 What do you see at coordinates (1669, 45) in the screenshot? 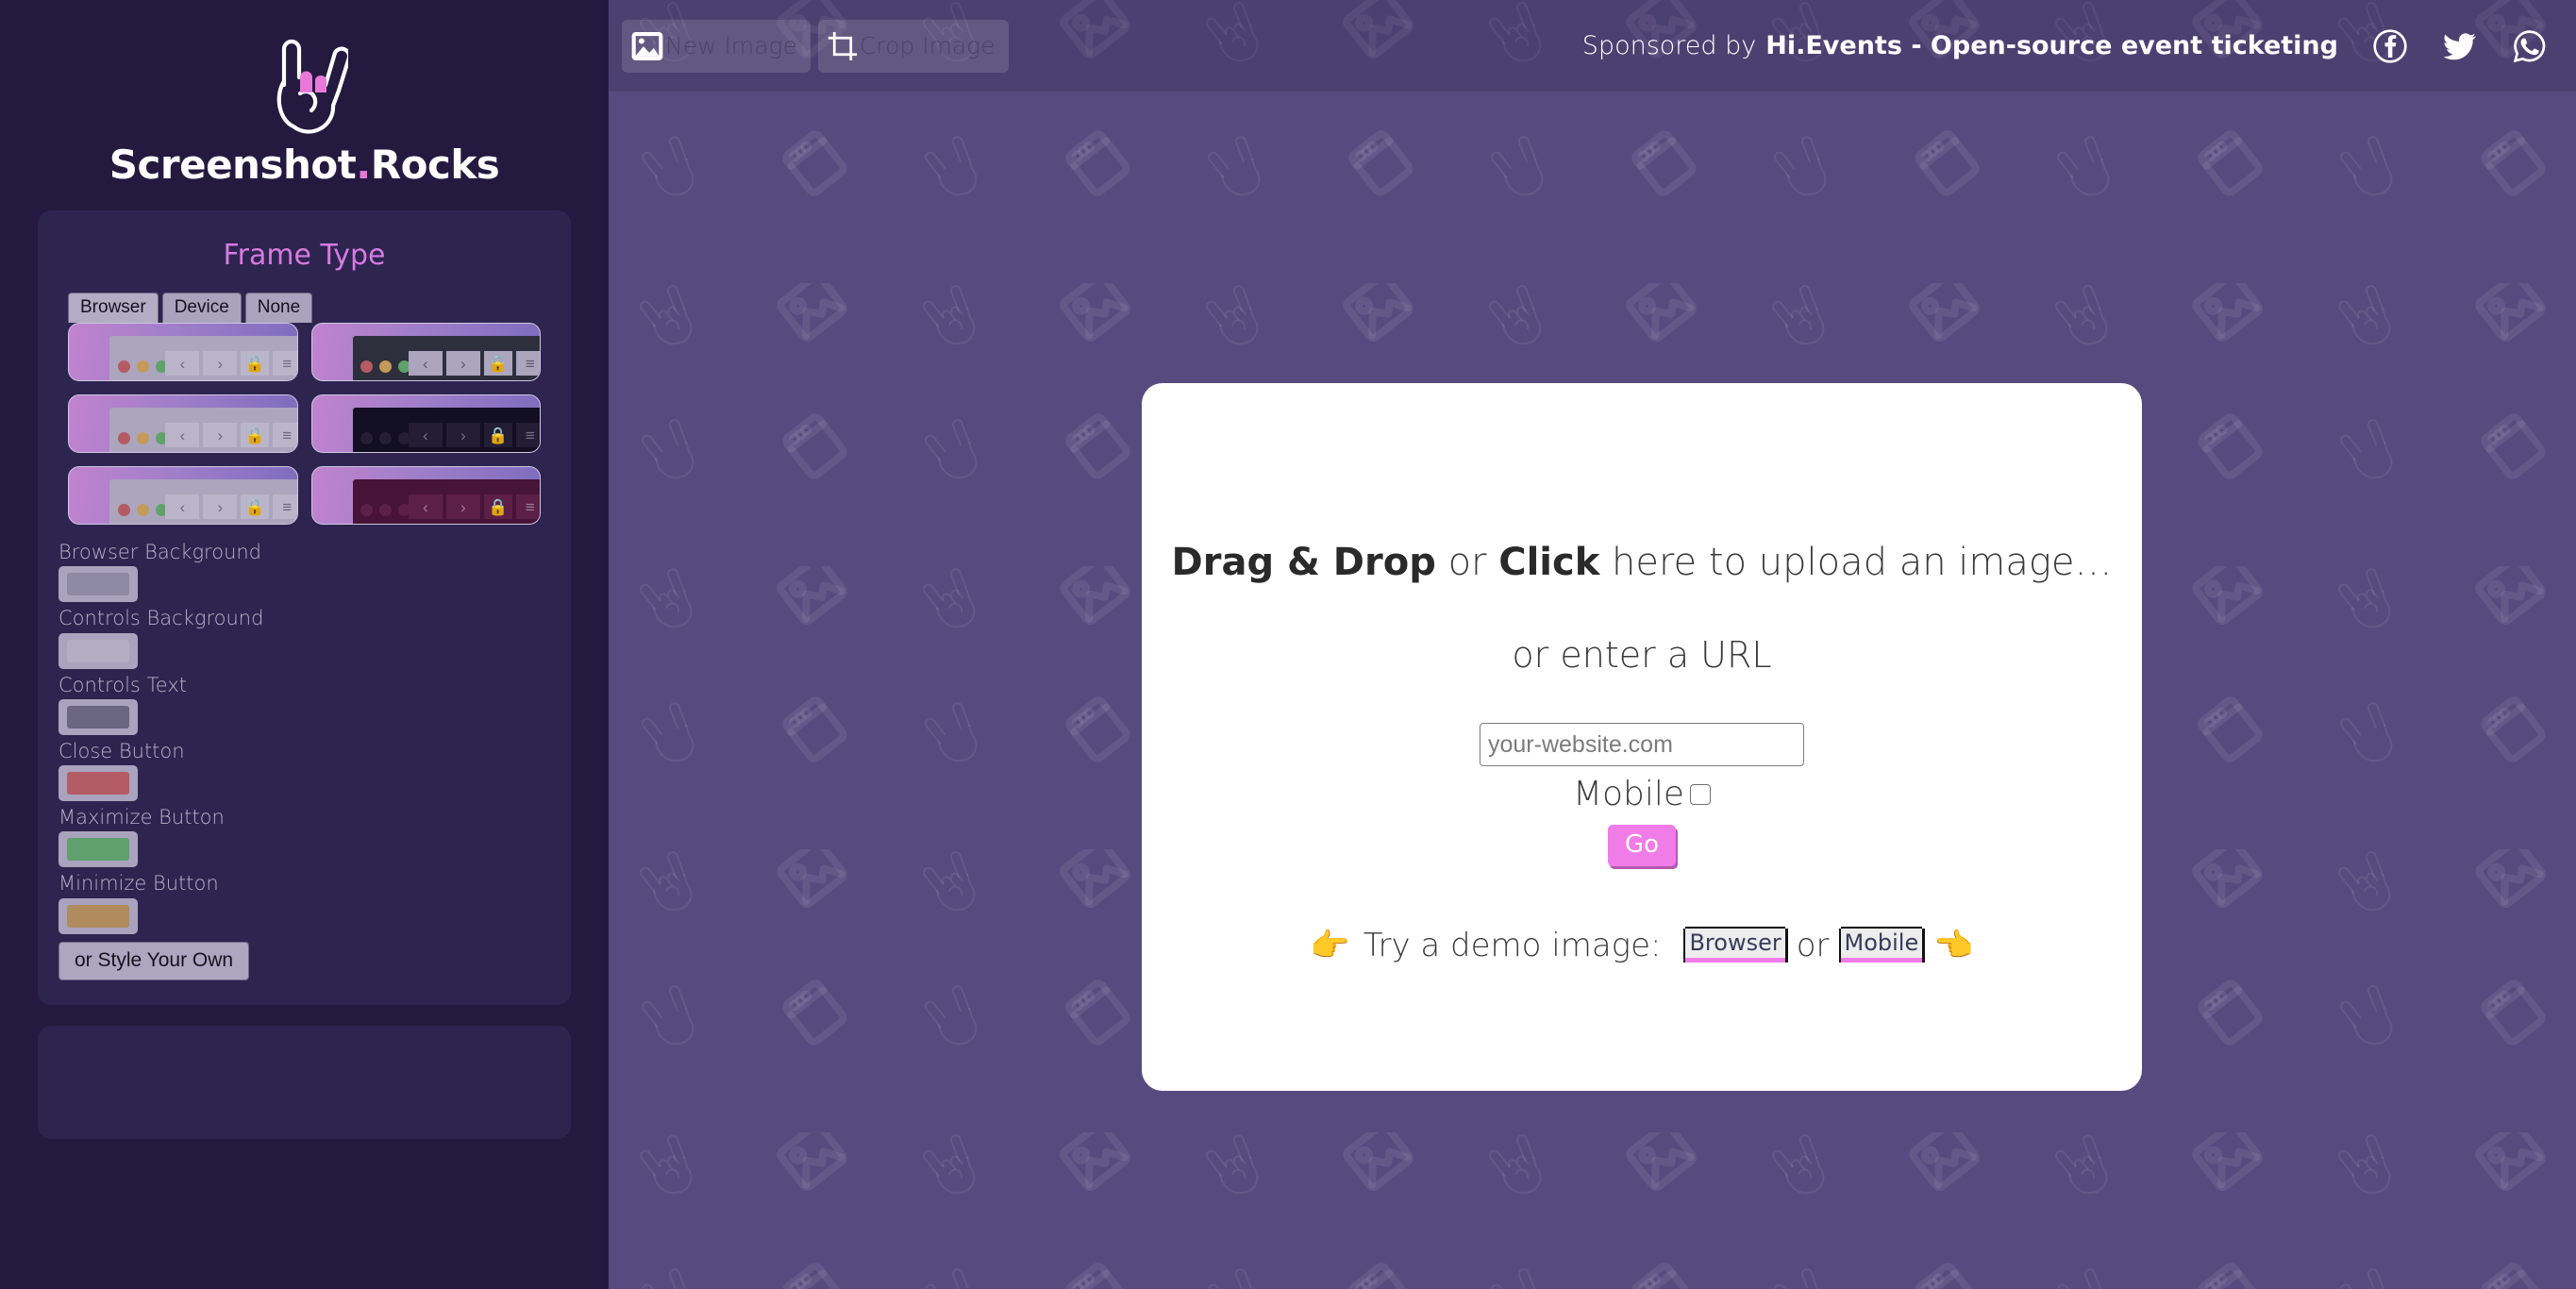
I see `sponsor-prefix: Sponsored by` at bounding box center [1669, 45].